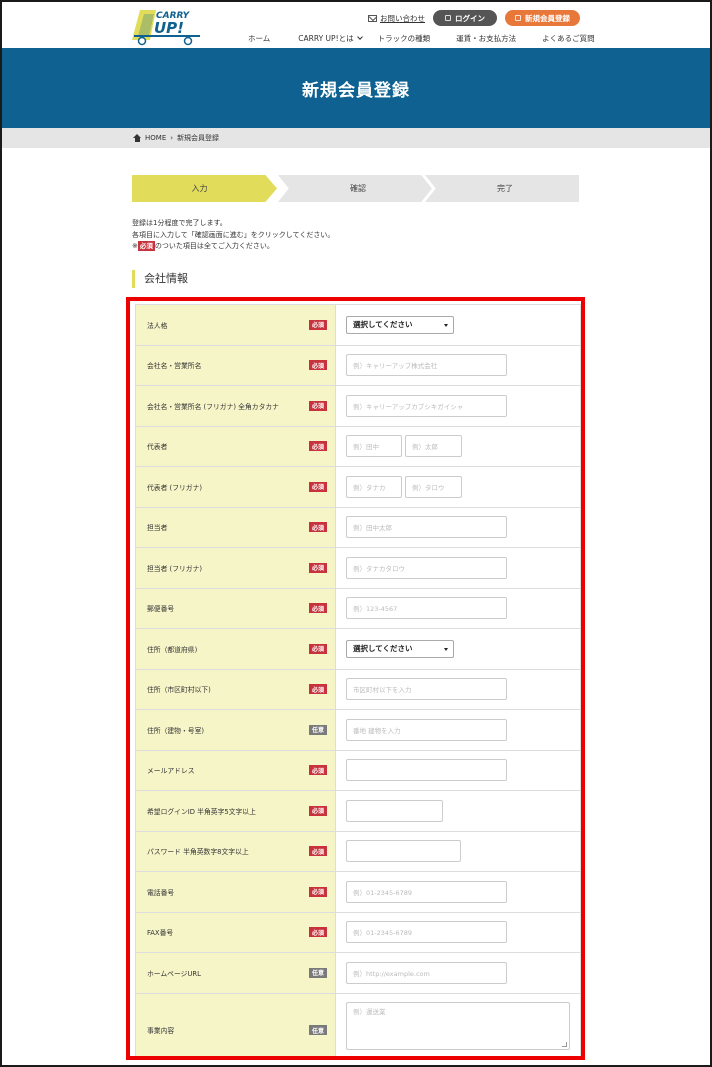 This screenshot has height=1067, width=712. What do you see at coordinates (160, 279) in the screenshot?
I see `section-title: 会社情報` at bounding box center [160, 279].